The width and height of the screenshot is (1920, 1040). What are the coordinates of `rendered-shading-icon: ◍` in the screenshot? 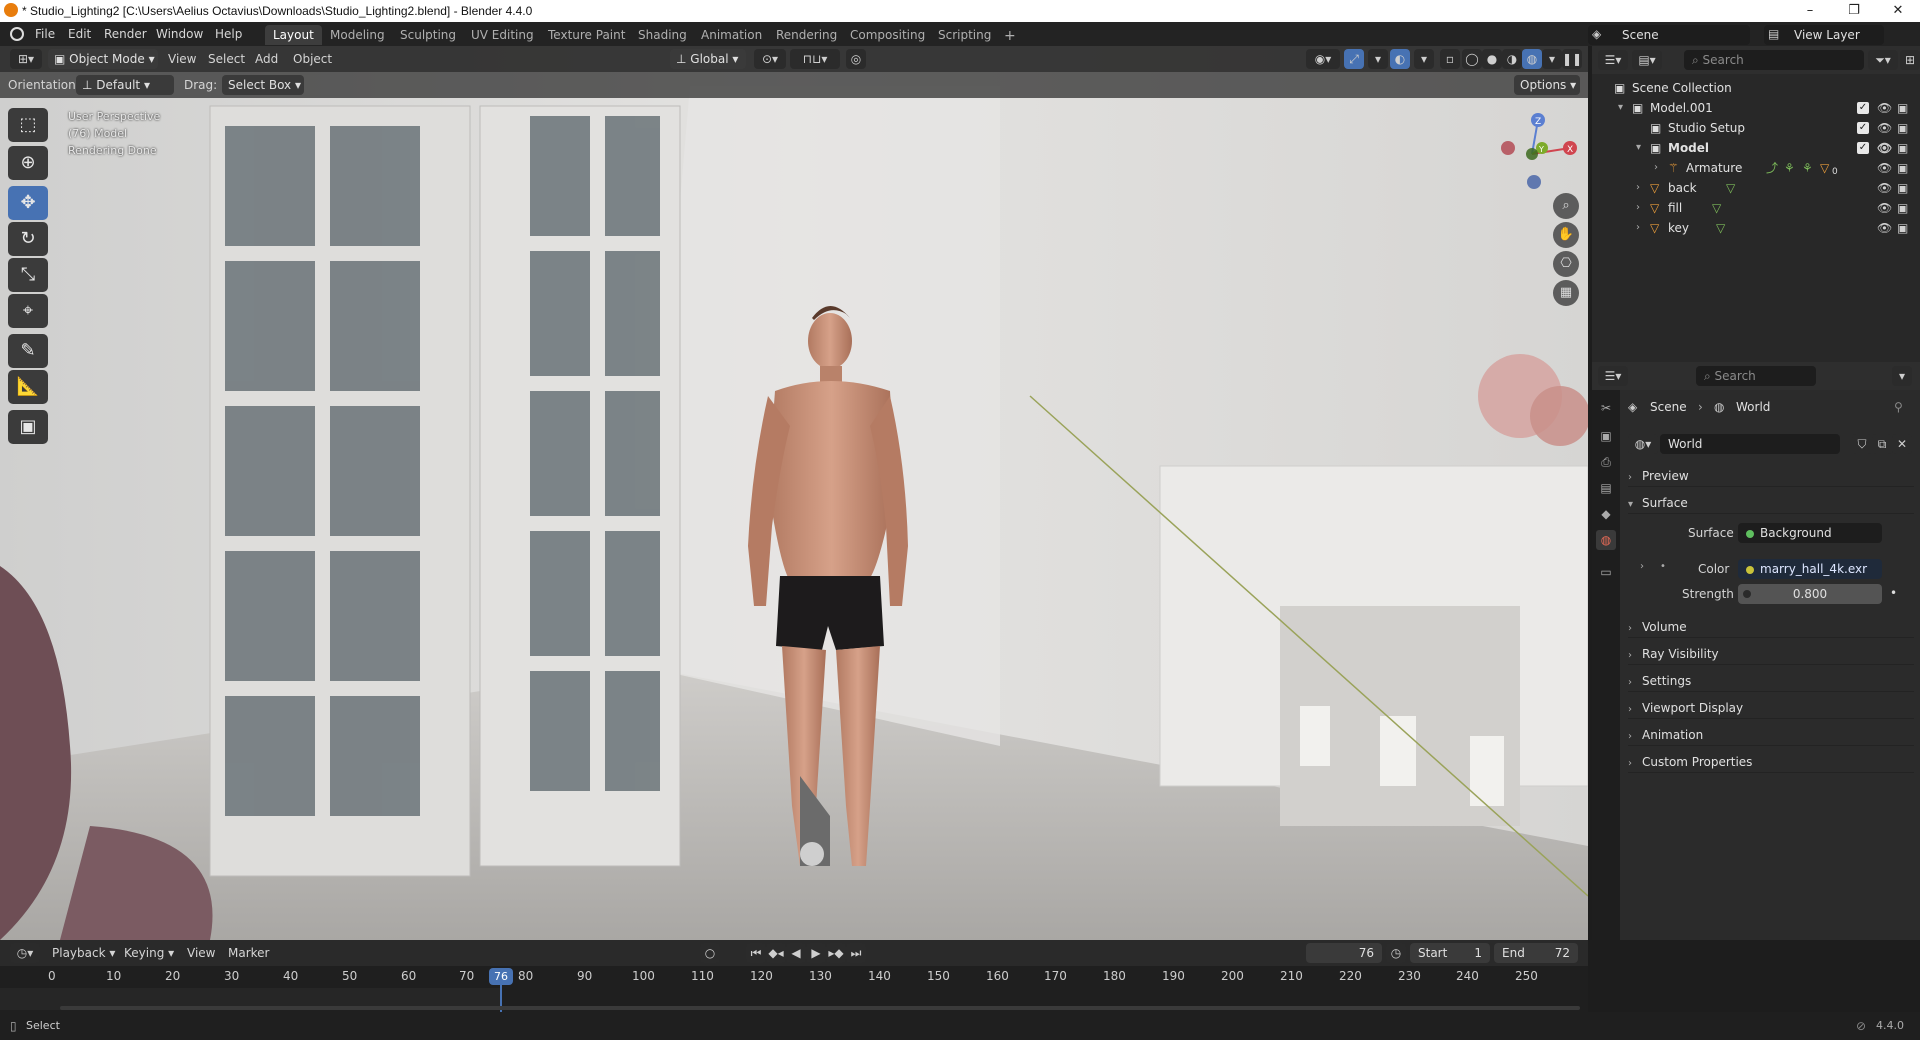 It's located at (1532, 59).